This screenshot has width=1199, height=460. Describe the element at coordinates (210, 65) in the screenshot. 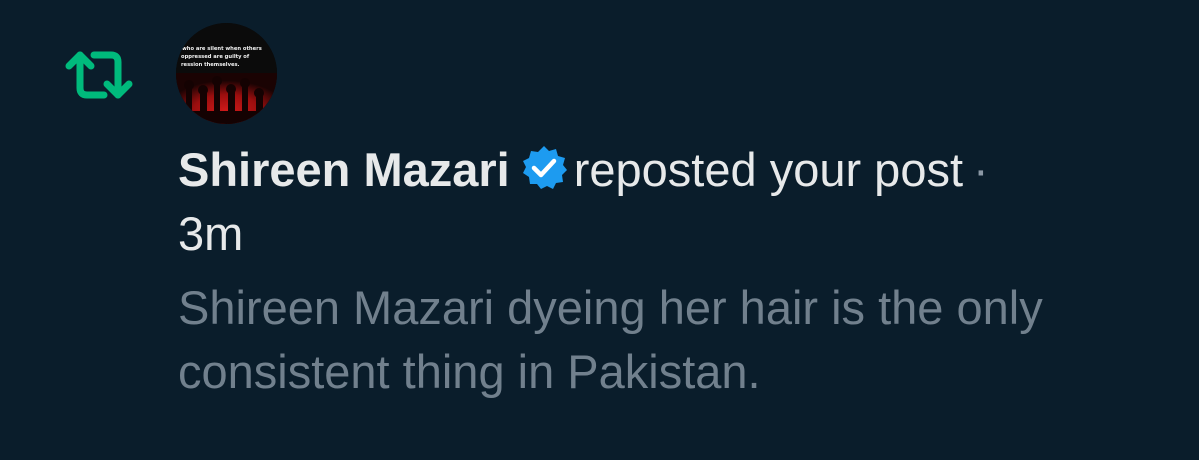

I see `avatar-text-3: ression themselves.` at that location.